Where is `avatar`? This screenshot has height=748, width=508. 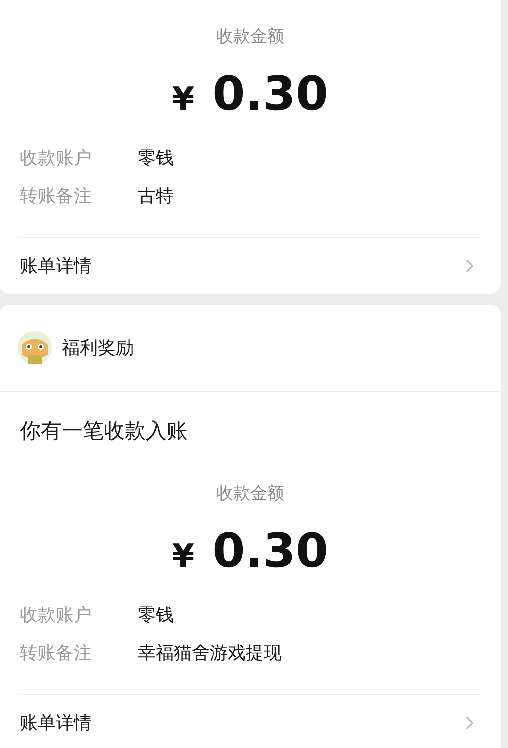 avatar is located at coordinates (35, 348).